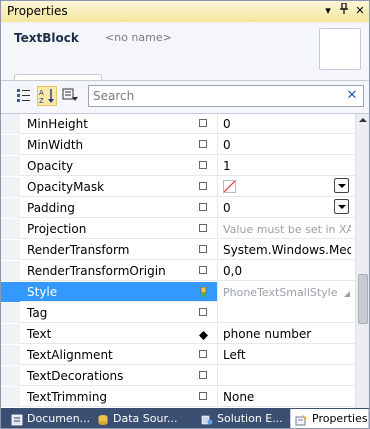  What do you see at coordinates (178, 229) in the screenshot?
I see `property-row-projection: Projection Value must be set in XAML` at bounding box center [178, 229].